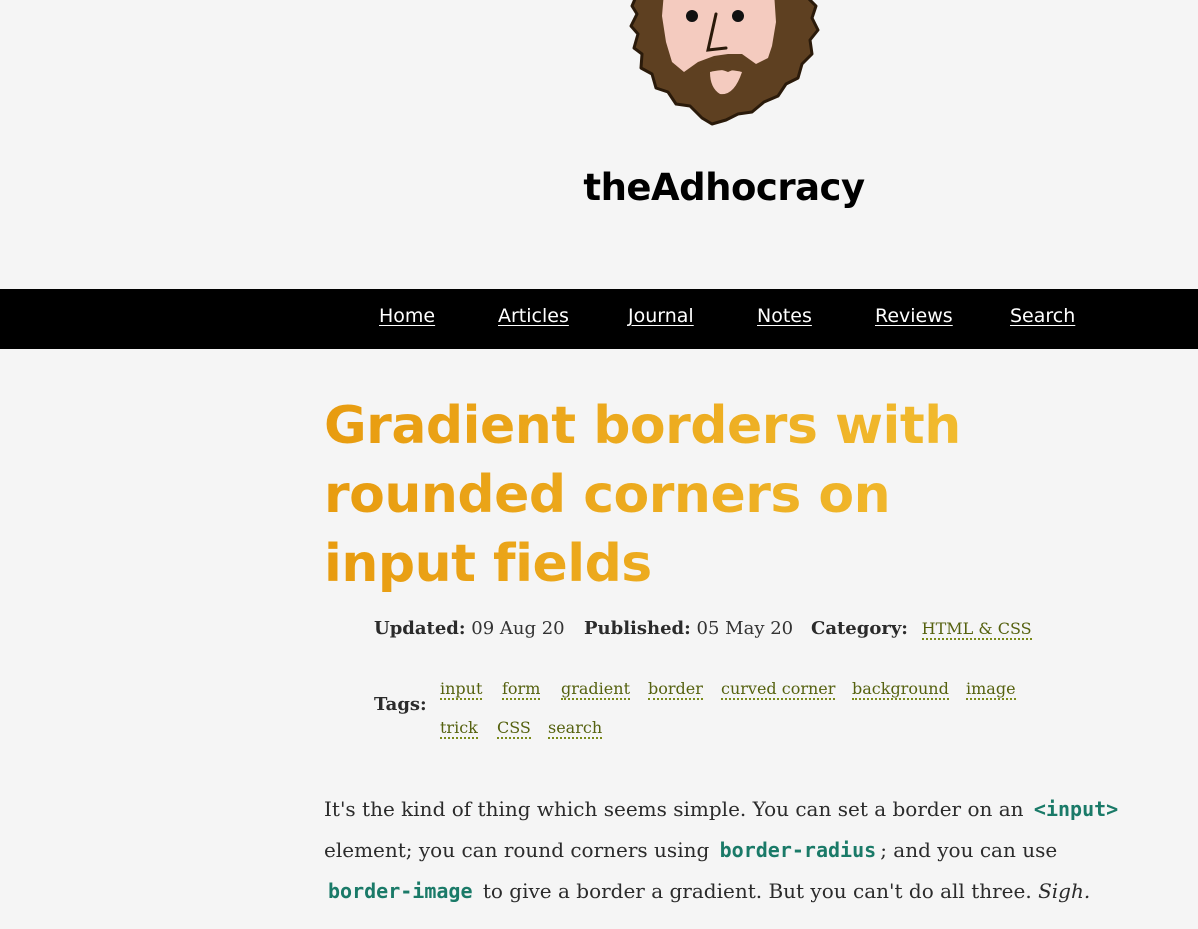 This screenshot has width=1198, height=929. What do you see at coordinates (518, 628) in the screenshot?
I see `updated-date: 09 Aug 20` at bounding box center [518, 628].